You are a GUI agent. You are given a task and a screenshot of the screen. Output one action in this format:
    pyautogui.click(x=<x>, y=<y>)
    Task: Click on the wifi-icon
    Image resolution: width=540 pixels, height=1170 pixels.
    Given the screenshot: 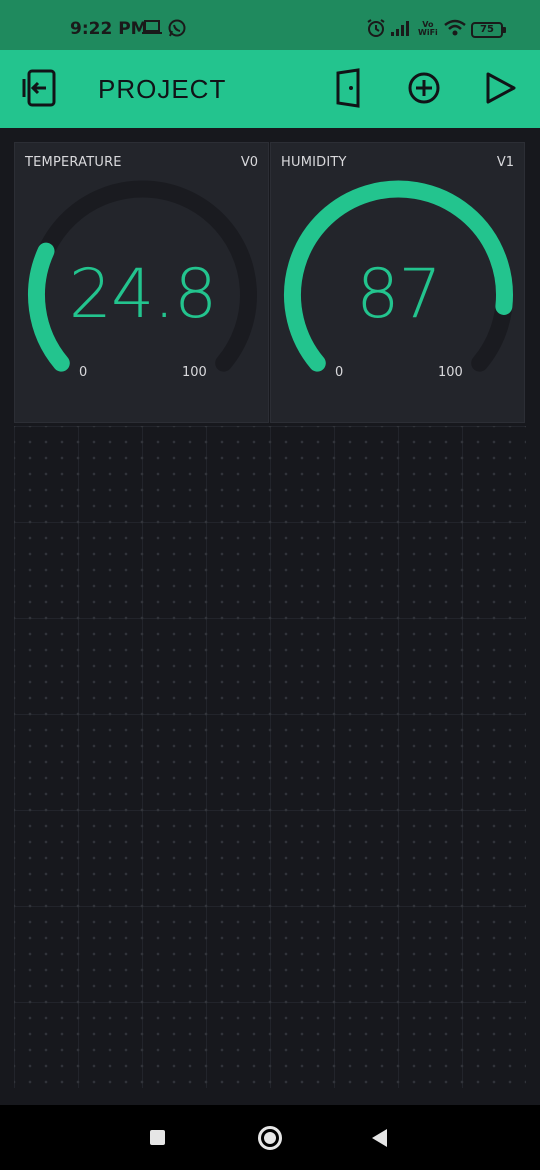 What is the action you would take?
    pyautogui.click(x=455, y=30)
    